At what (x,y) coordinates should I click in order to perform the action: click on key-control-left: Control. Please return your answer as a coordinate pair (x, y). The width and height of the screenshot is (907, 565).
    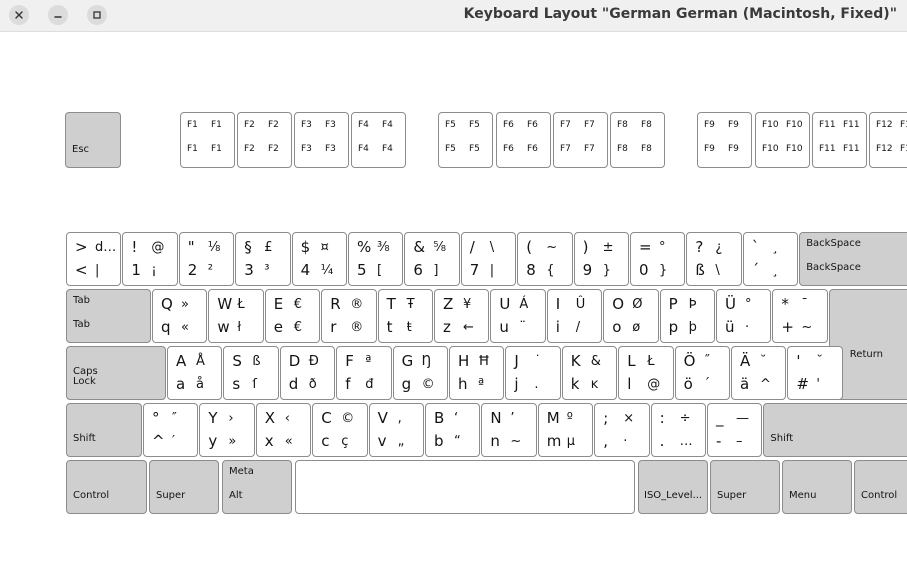
    Looking at the image, I should click on (106, 487).